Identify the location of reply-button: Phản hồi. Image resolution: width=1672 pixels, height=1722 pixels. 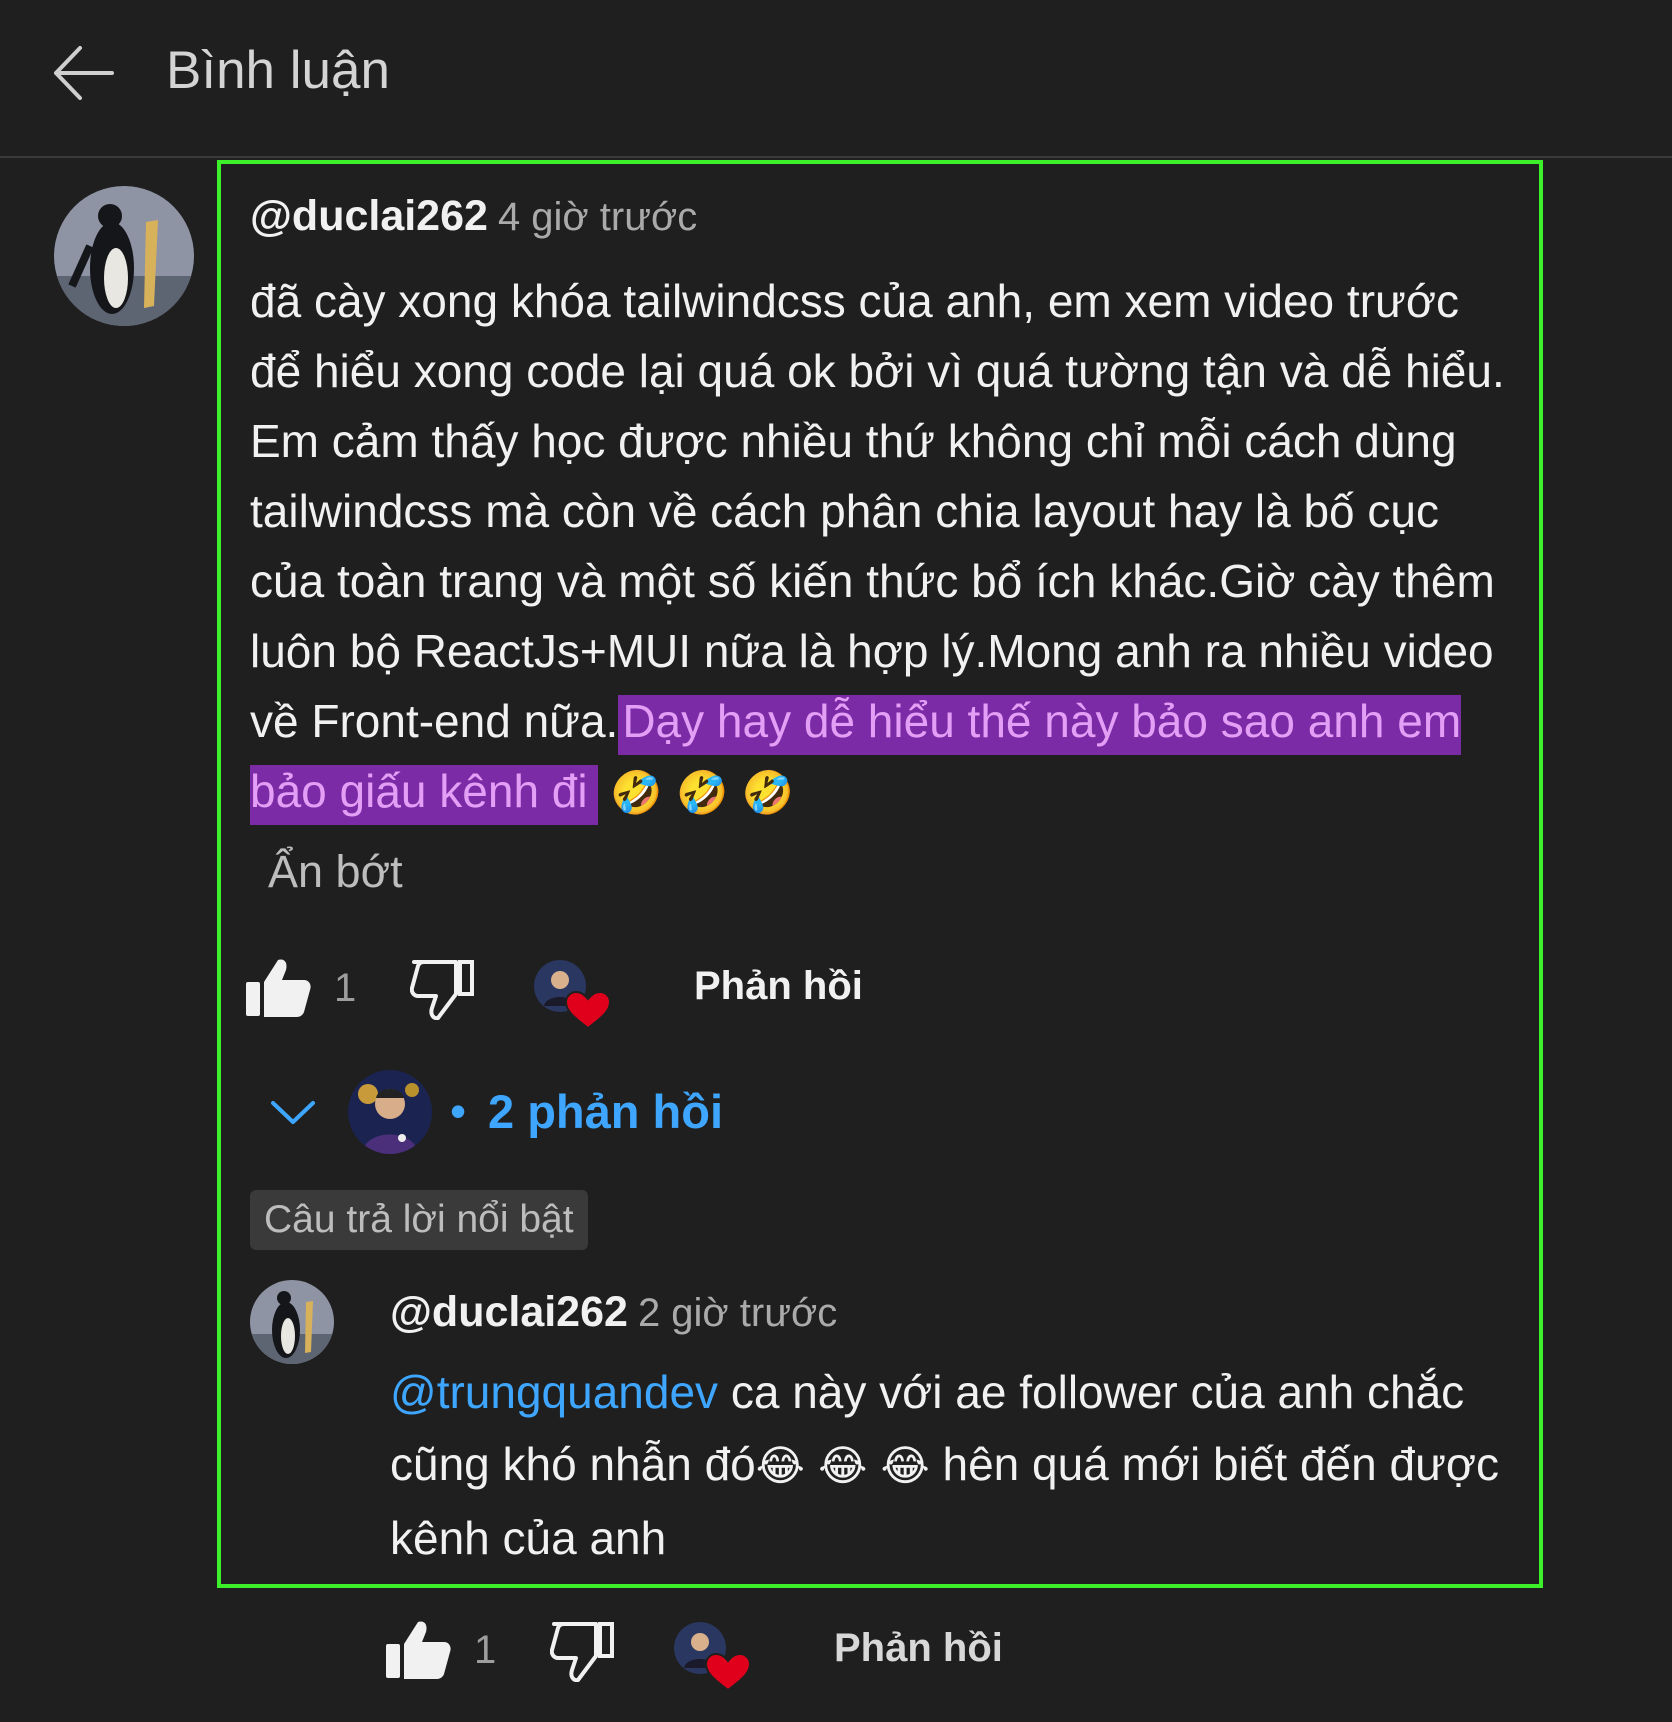
(778, 986).